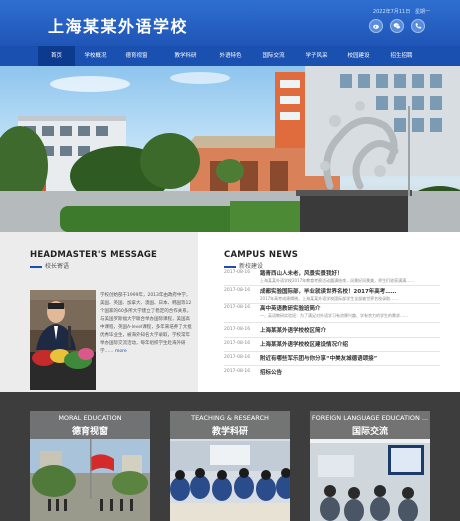  I want to click on nav-item-admission: 招生招聘, so click(401, 56).